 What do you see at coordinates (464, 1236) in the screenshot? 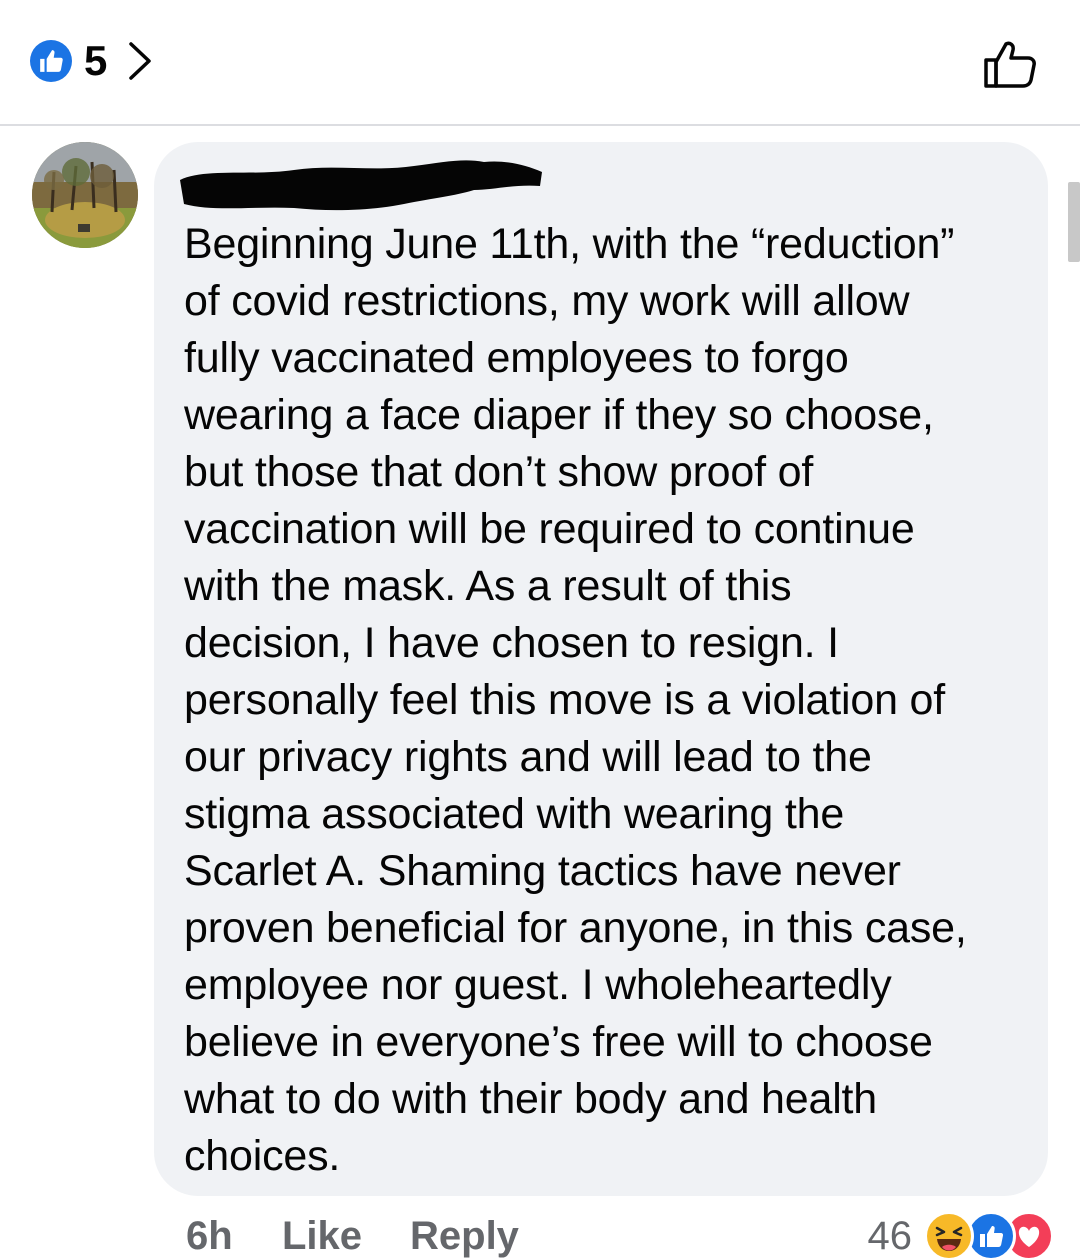
I see `reply-button: Reply` at bounding box center [464, 1236].